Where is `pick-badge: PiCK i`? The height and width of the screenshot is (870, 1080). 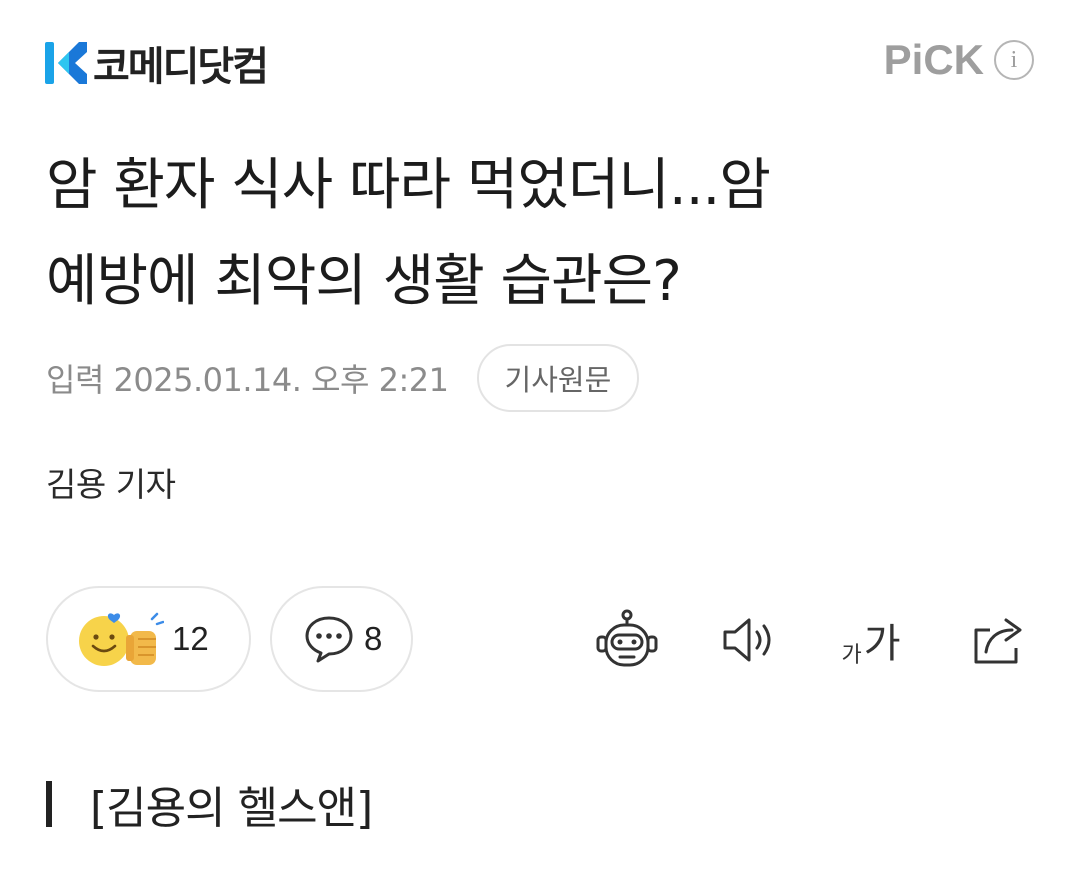 pick-badge: PiCK i is located at coordinates (959, 60).